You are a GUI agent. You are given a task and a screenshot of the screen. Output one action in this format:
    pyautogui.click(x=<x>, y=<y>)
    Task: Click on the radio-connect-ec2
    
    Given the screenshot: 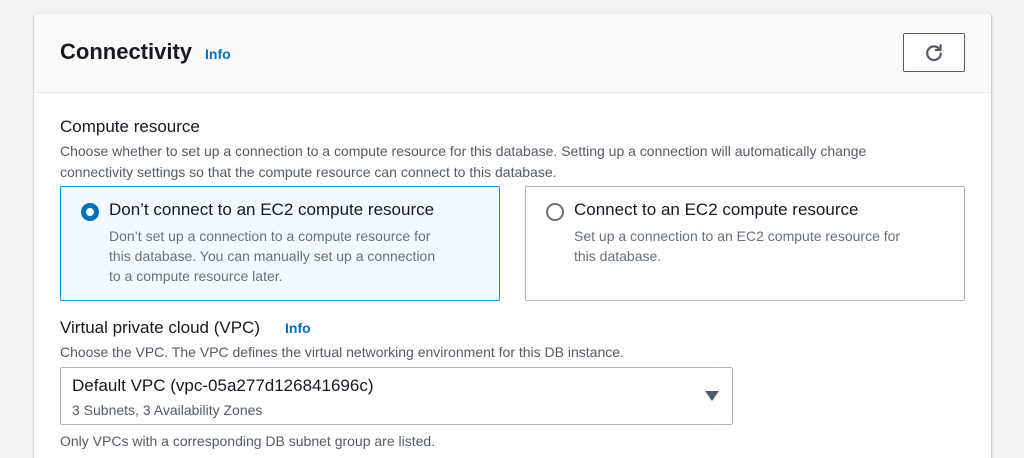 What is the action you would take?
    pyautogui.click(x=555, y=212)
    